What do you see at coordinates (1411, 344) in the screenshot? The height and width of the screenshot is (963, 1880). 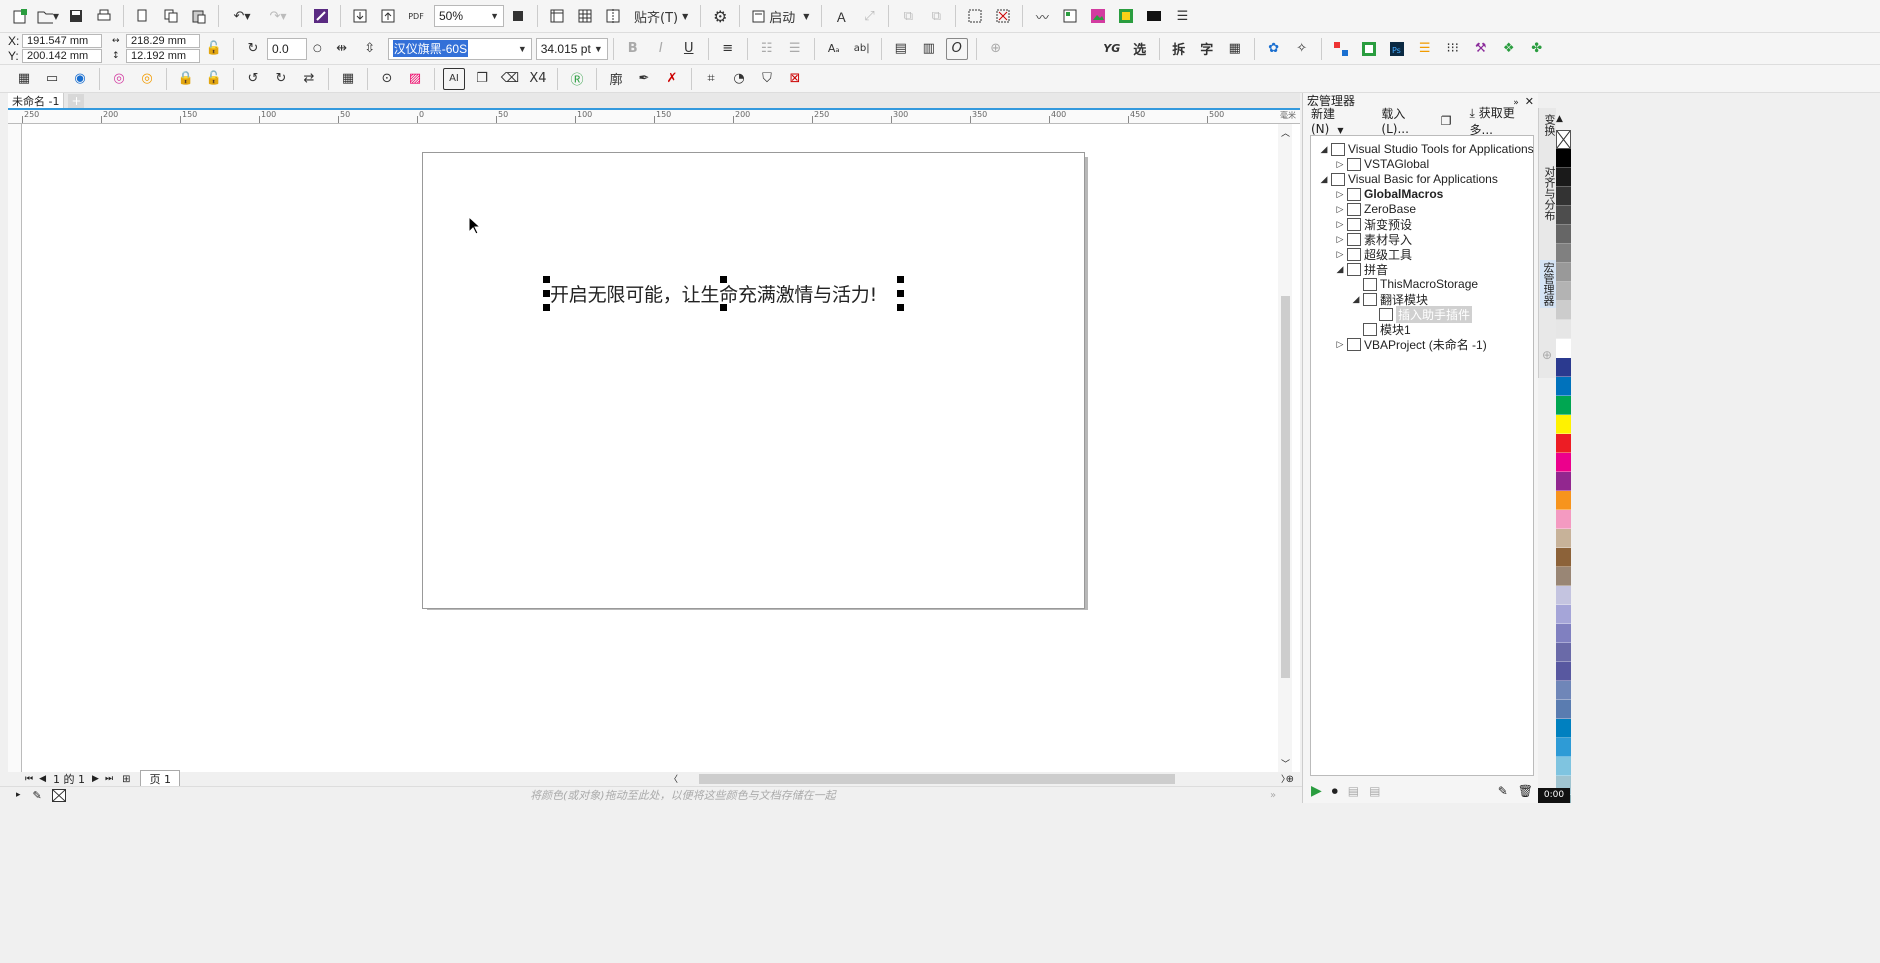 I see `macro-tree-item: ▷ VBAProject (未命名 -1)` at bounding box center [1411, 344].